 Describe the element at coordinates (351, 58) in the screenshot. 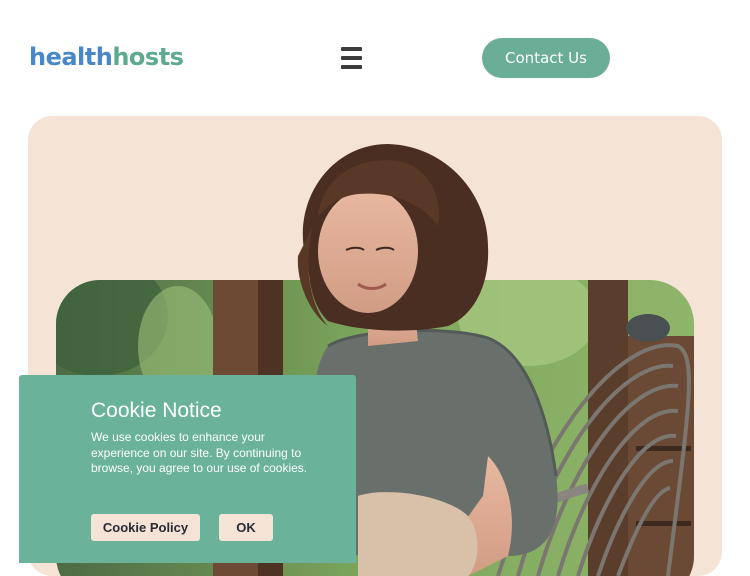

I see `hamburger-menu-icon` at that location.